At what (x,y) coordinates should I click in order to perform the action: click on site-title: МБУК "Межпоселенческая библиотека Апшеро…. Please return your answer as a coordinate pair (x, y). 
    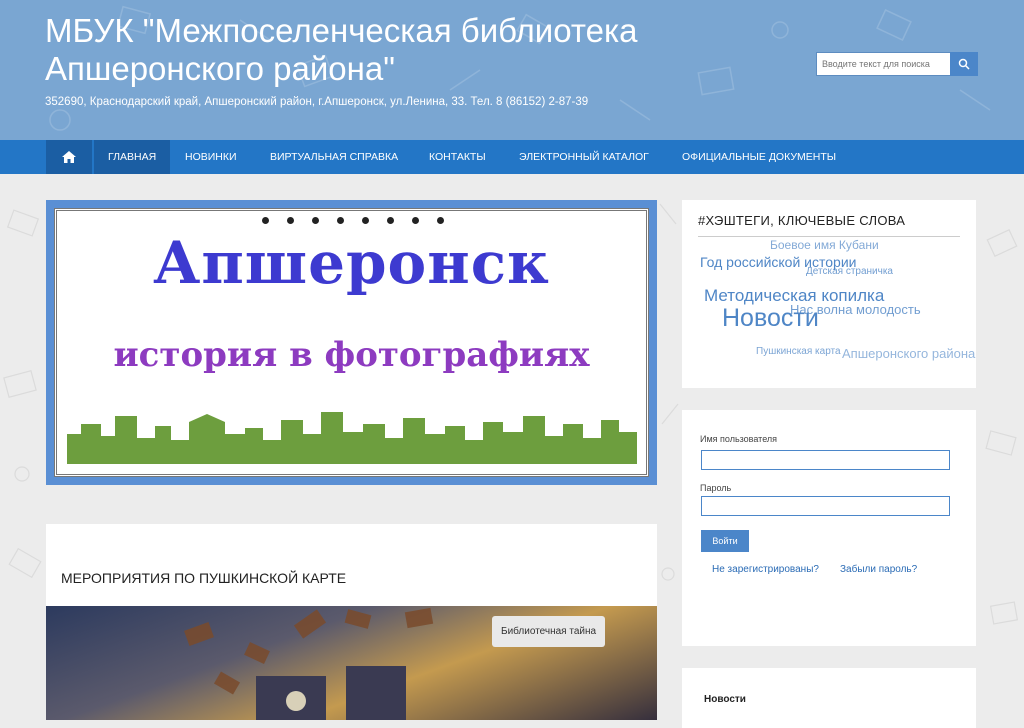
    Looking at the image, I should click on (405, 50).